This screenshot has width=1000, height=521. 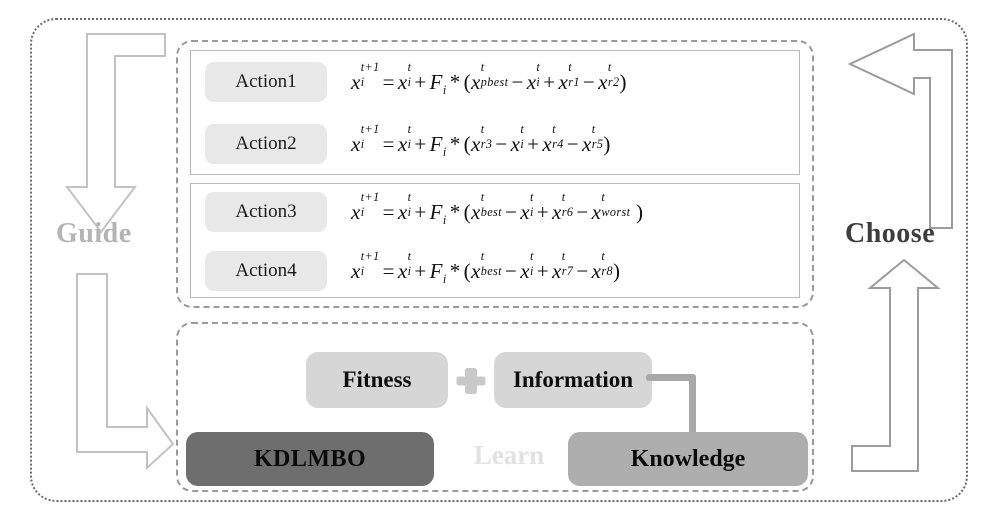 I want to click on choose-arrow-up-icon, so click(x=896, y=365).